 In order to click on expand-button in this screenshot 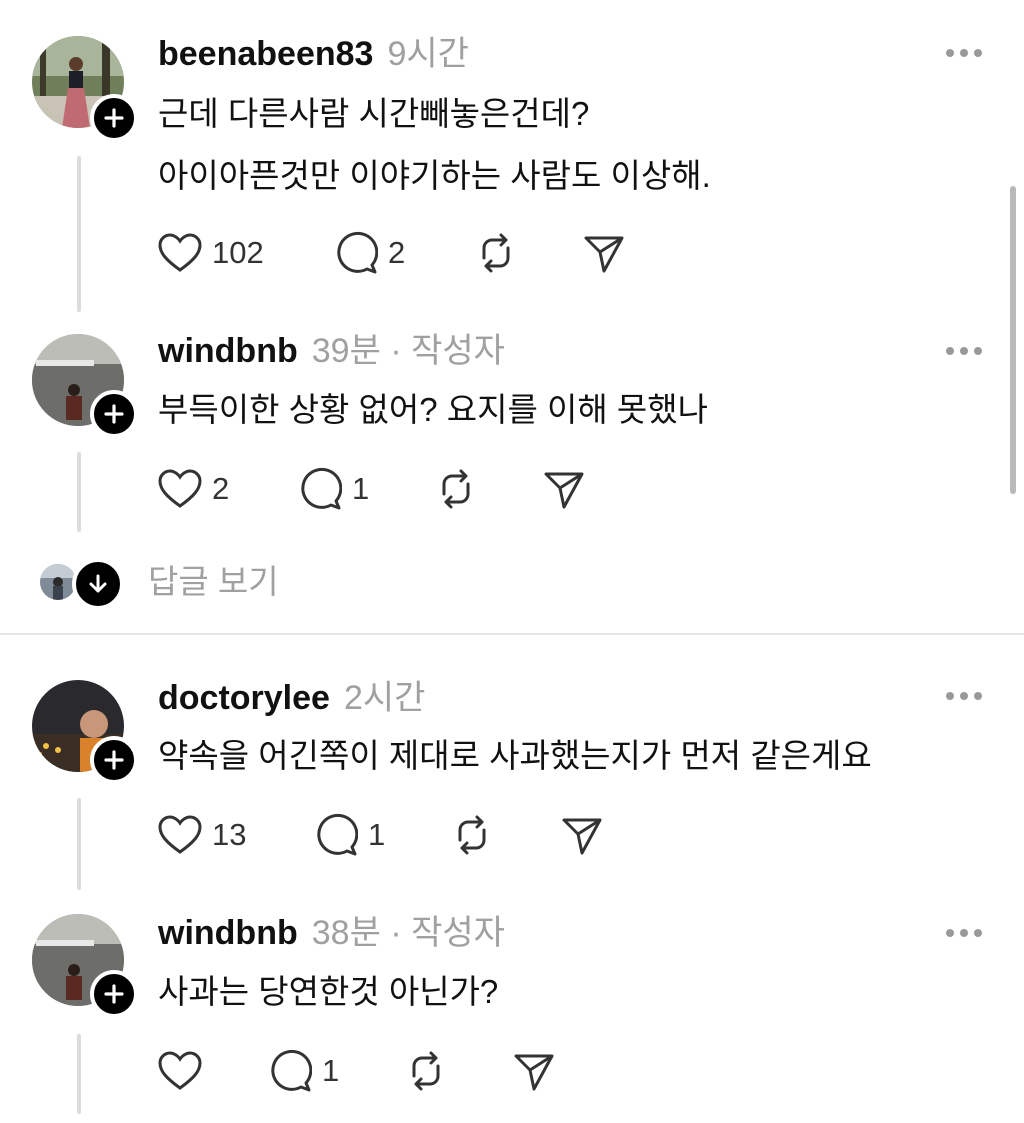, I will do `click(98, 584)`.